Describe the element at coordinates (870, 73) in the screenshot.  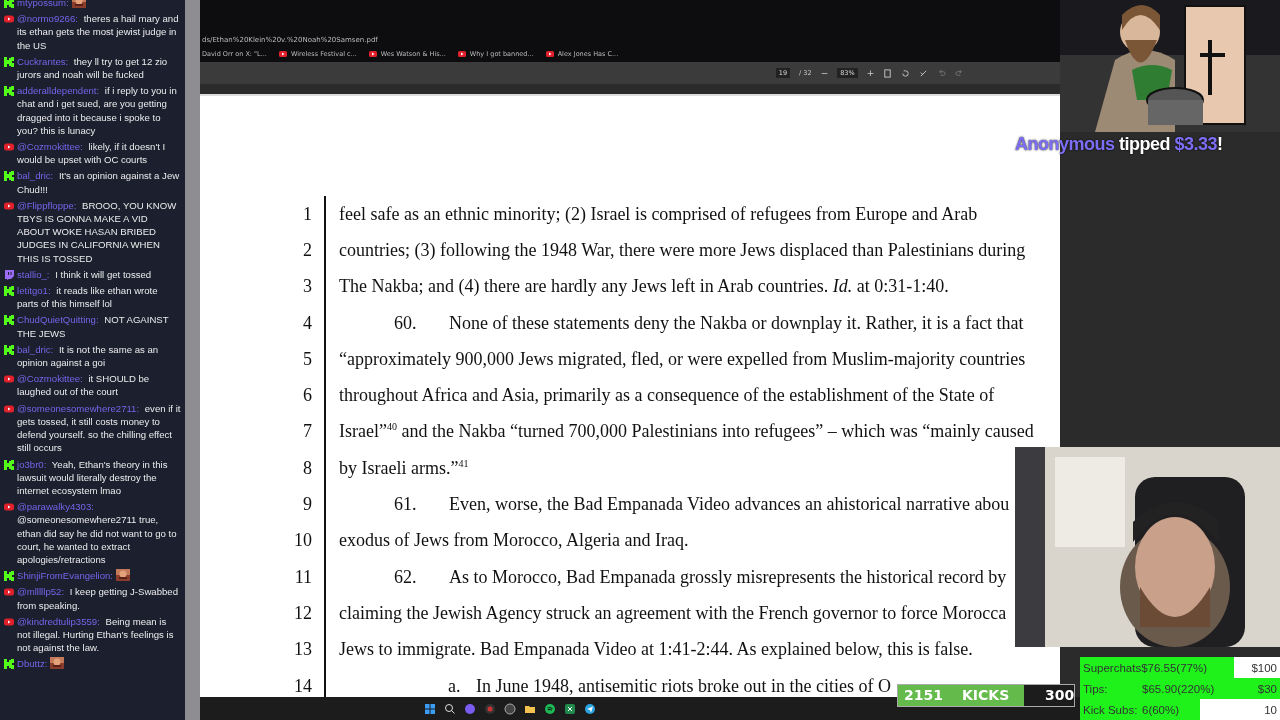
I see `zoom-in-button: +` at that location.